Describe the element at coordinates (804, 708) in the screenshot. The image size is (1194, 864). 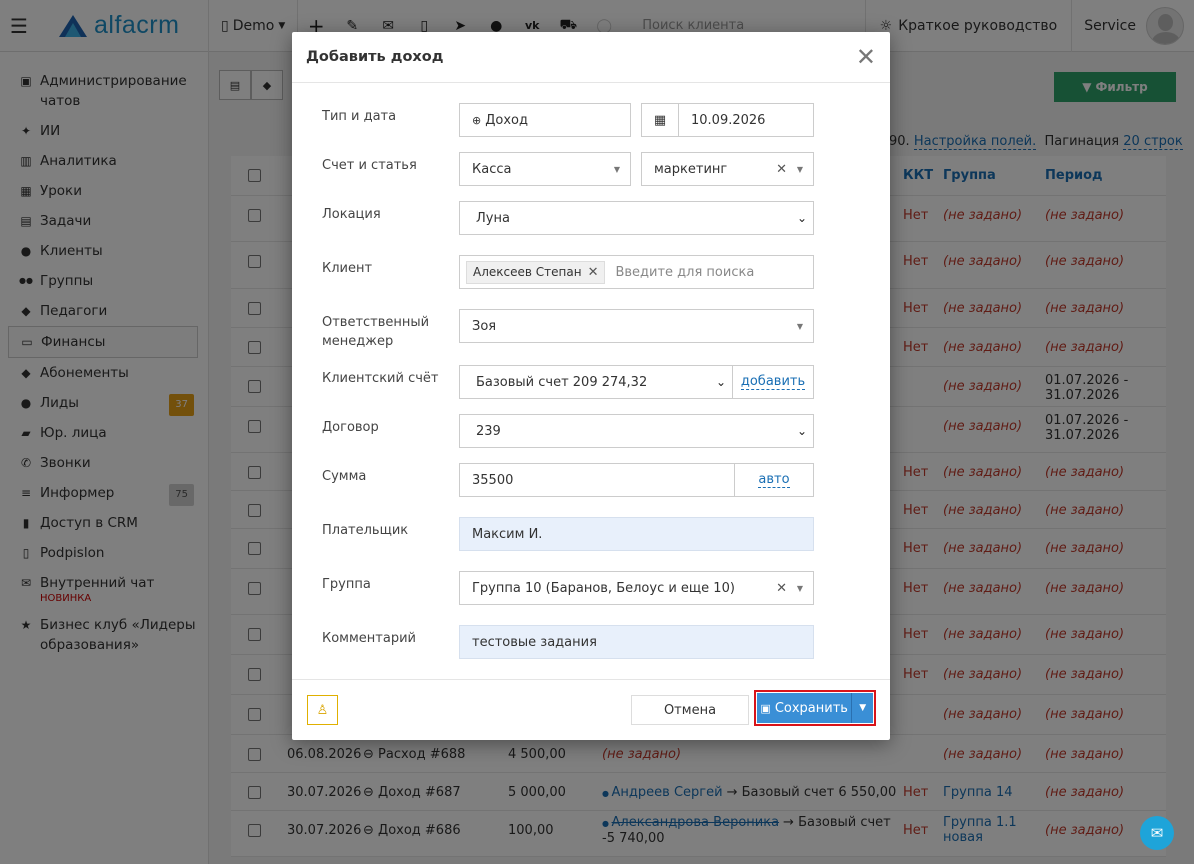
I see `save-button: ▣ Сохранить` at that location.